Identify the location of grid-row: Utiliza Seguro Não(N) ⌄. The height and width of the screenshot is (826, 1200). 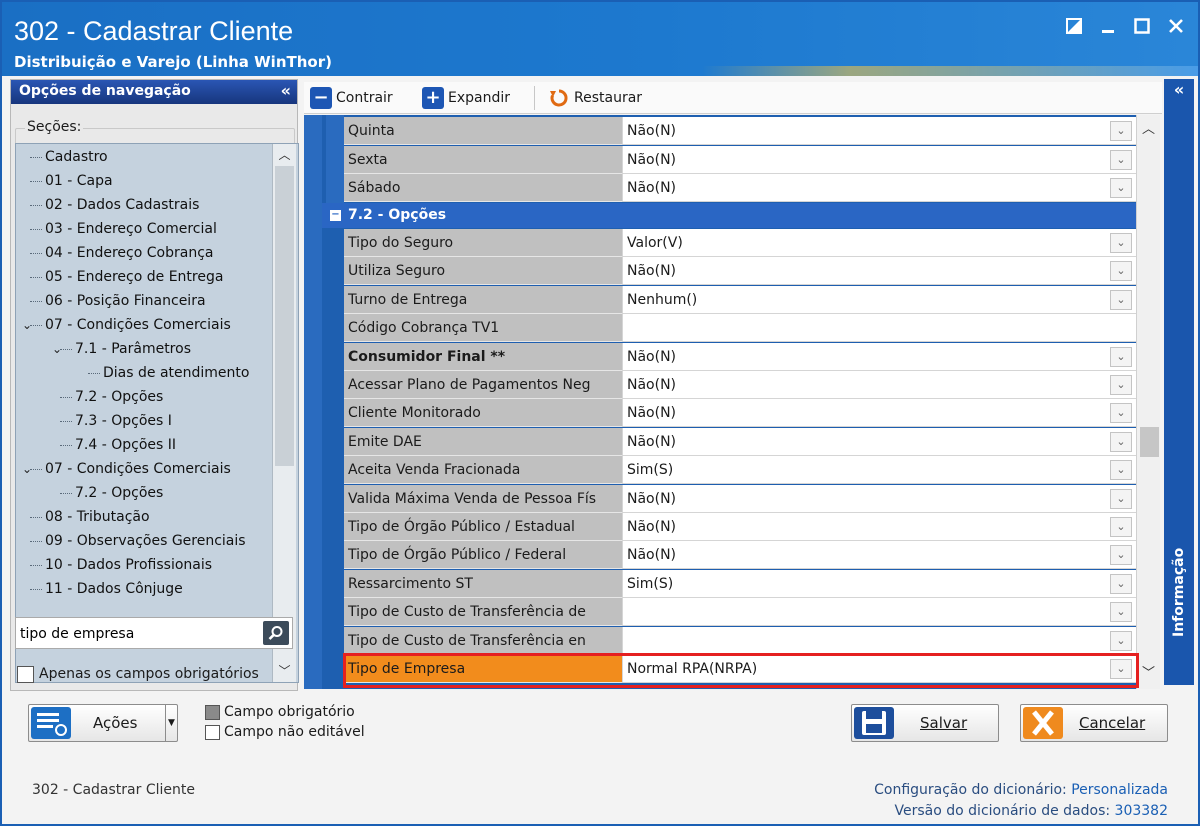
(720, 271).